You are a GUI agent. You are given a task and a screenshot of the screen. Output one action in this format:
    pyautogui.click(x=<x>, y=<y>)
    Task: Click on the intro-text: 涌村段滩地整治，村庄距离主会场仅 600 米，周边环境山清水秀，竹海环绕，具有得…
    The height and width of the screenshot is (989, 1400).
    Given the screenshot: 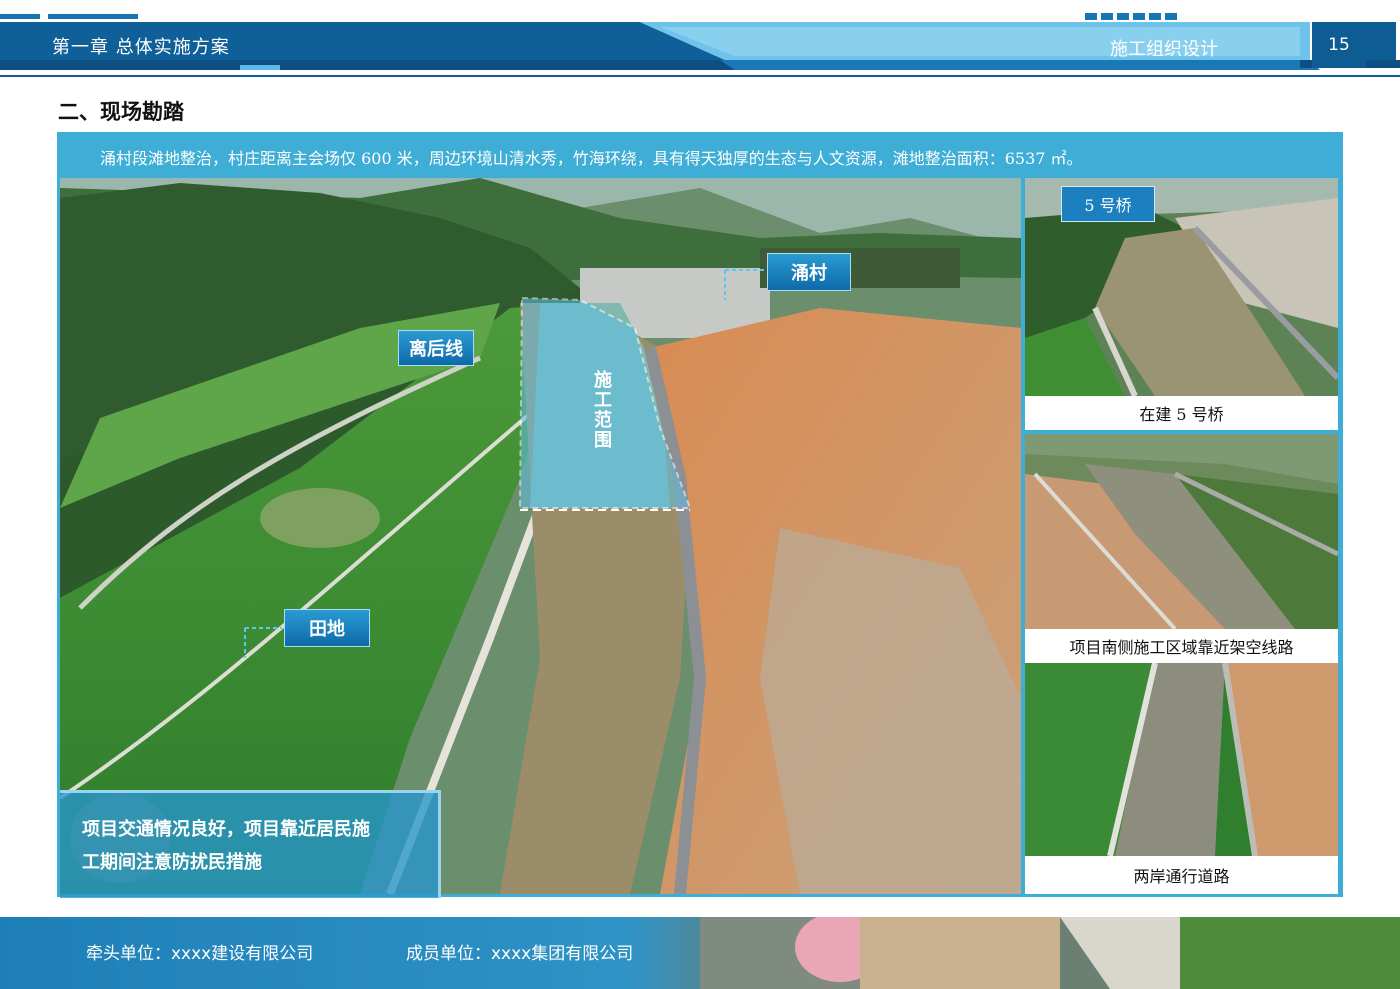 What is the action you would take?
    pyautogui.click(x=591, y=158)
    